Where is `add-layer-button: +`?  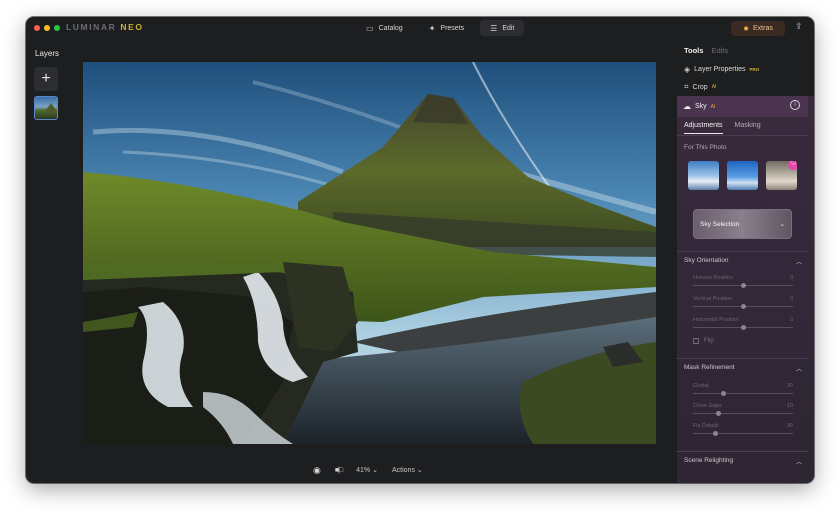
add-layer-button: + is located at coordinates (46, 79).